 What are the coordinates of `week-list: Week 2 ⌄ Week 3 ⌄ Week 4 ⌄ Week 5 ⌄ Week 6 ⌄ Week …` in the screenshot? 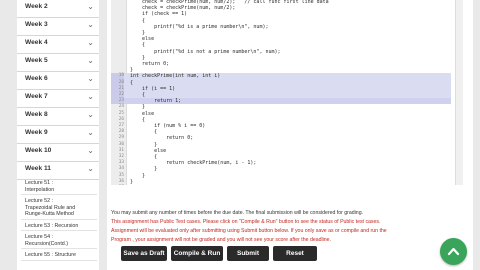 It's located at (58, 90).